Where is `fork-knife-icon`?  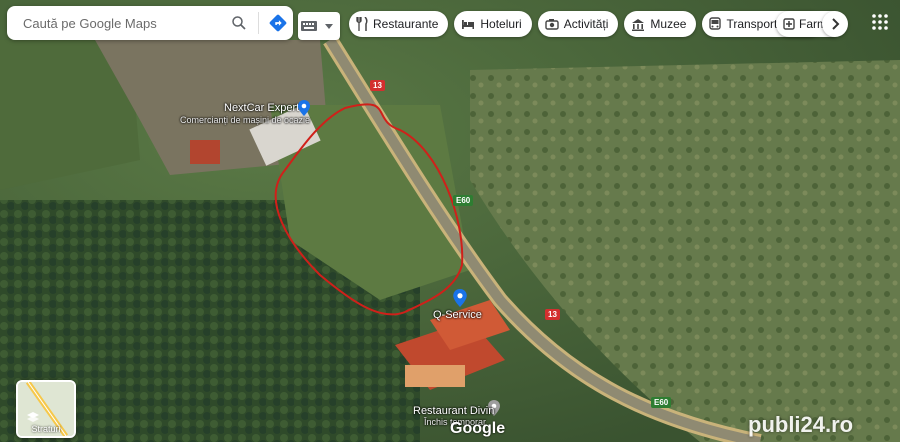
fork-knife-icon is located at coordinates (362, 24).